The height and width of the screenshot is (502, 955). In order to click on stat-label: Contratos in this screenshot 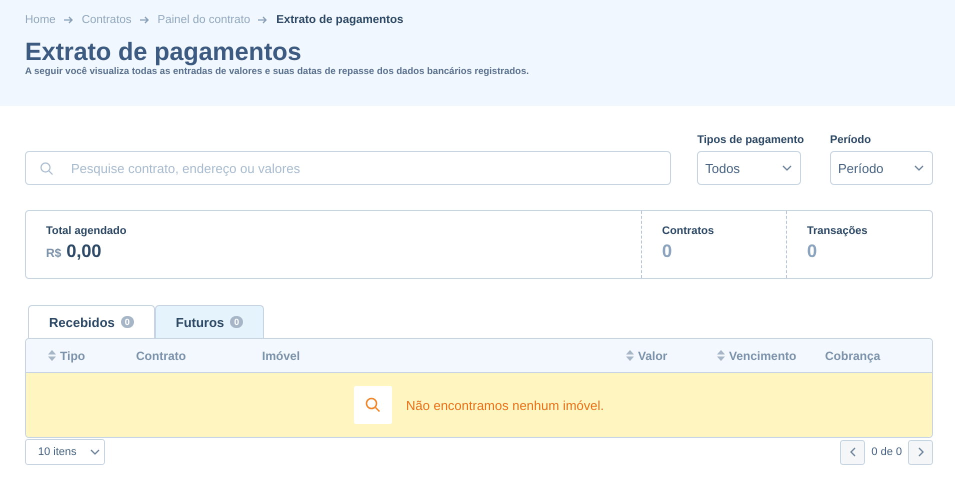, I will do `click(688, 231)`.